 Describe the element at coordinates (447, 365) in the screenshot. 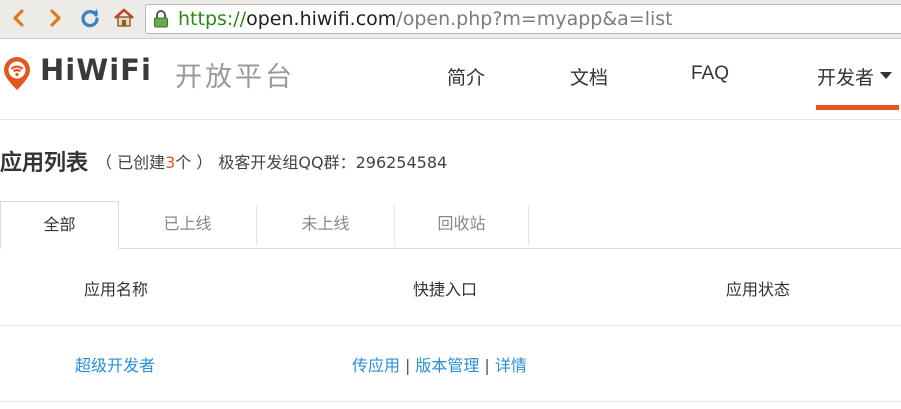

I see `version-management-link: 版本管理` at that location.